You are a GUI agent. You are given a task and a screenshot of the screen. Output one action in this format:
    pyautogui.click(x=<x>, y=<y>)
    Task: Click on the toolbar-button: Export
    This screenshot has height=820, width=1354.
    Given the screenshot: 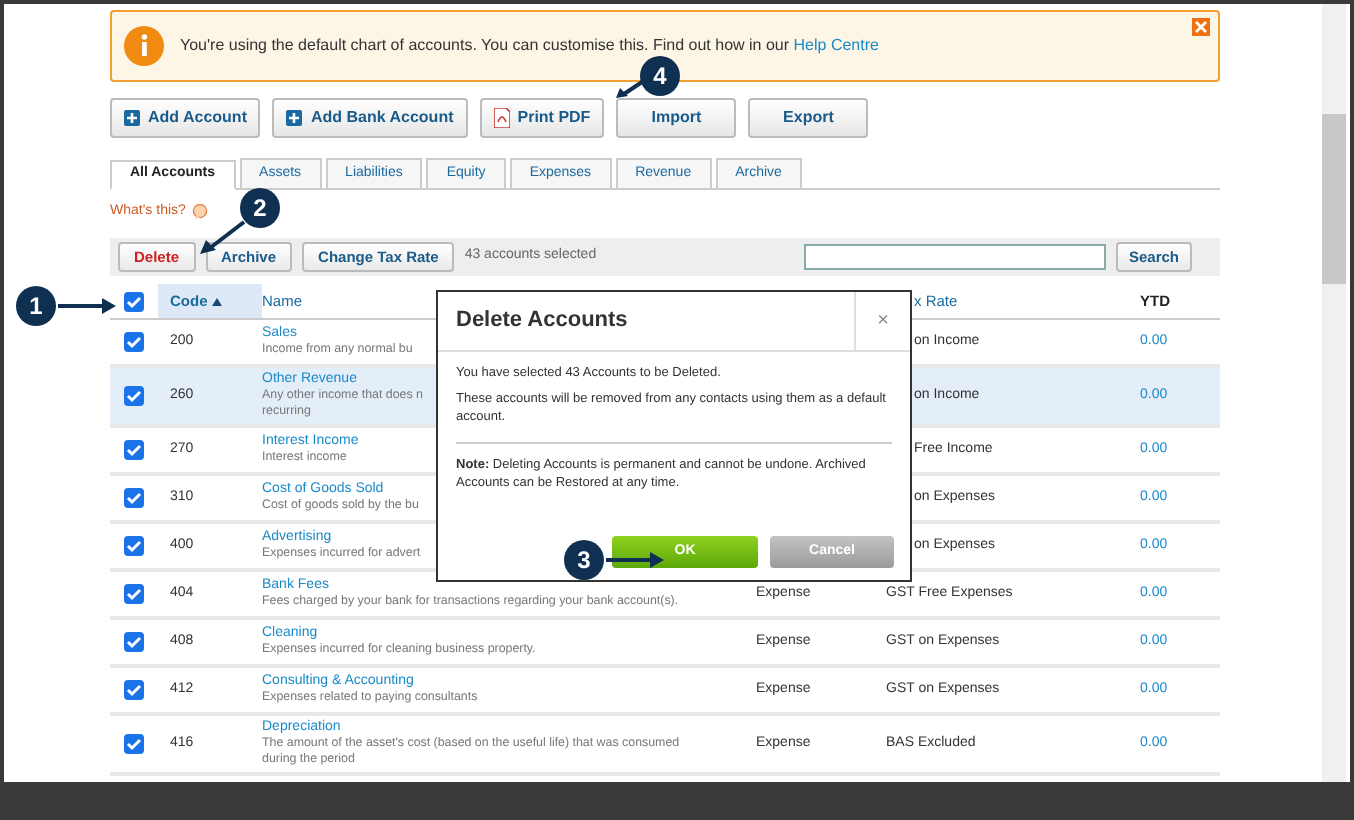 What is the action you would take?
    pyautogui.click(x=808, y=118)
    